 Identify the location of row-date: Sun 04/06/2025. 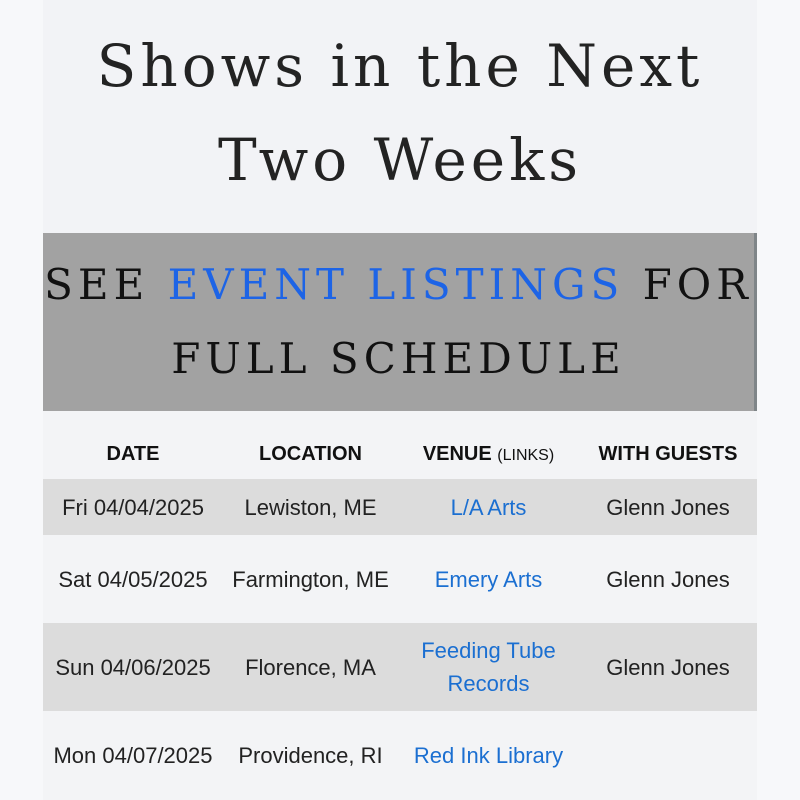
(133, 667).